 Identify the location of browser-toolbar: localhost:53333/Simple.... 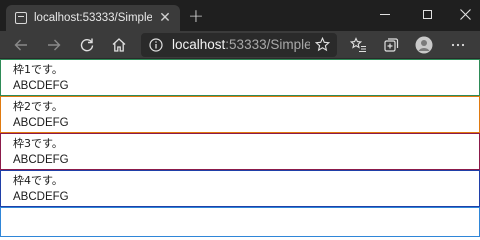
(240, 45).